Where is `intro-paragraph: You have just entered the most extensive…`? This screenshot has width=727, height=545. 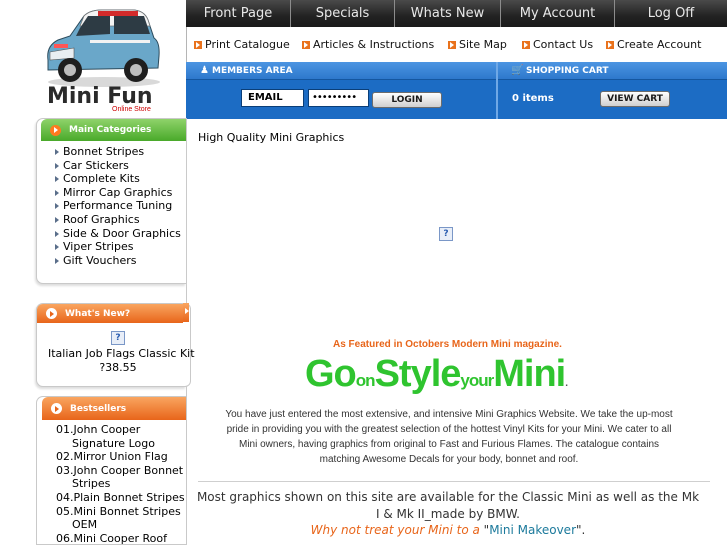 intro-paragraph: You have just entered the most extensive… is located at coordinates (449, 437).